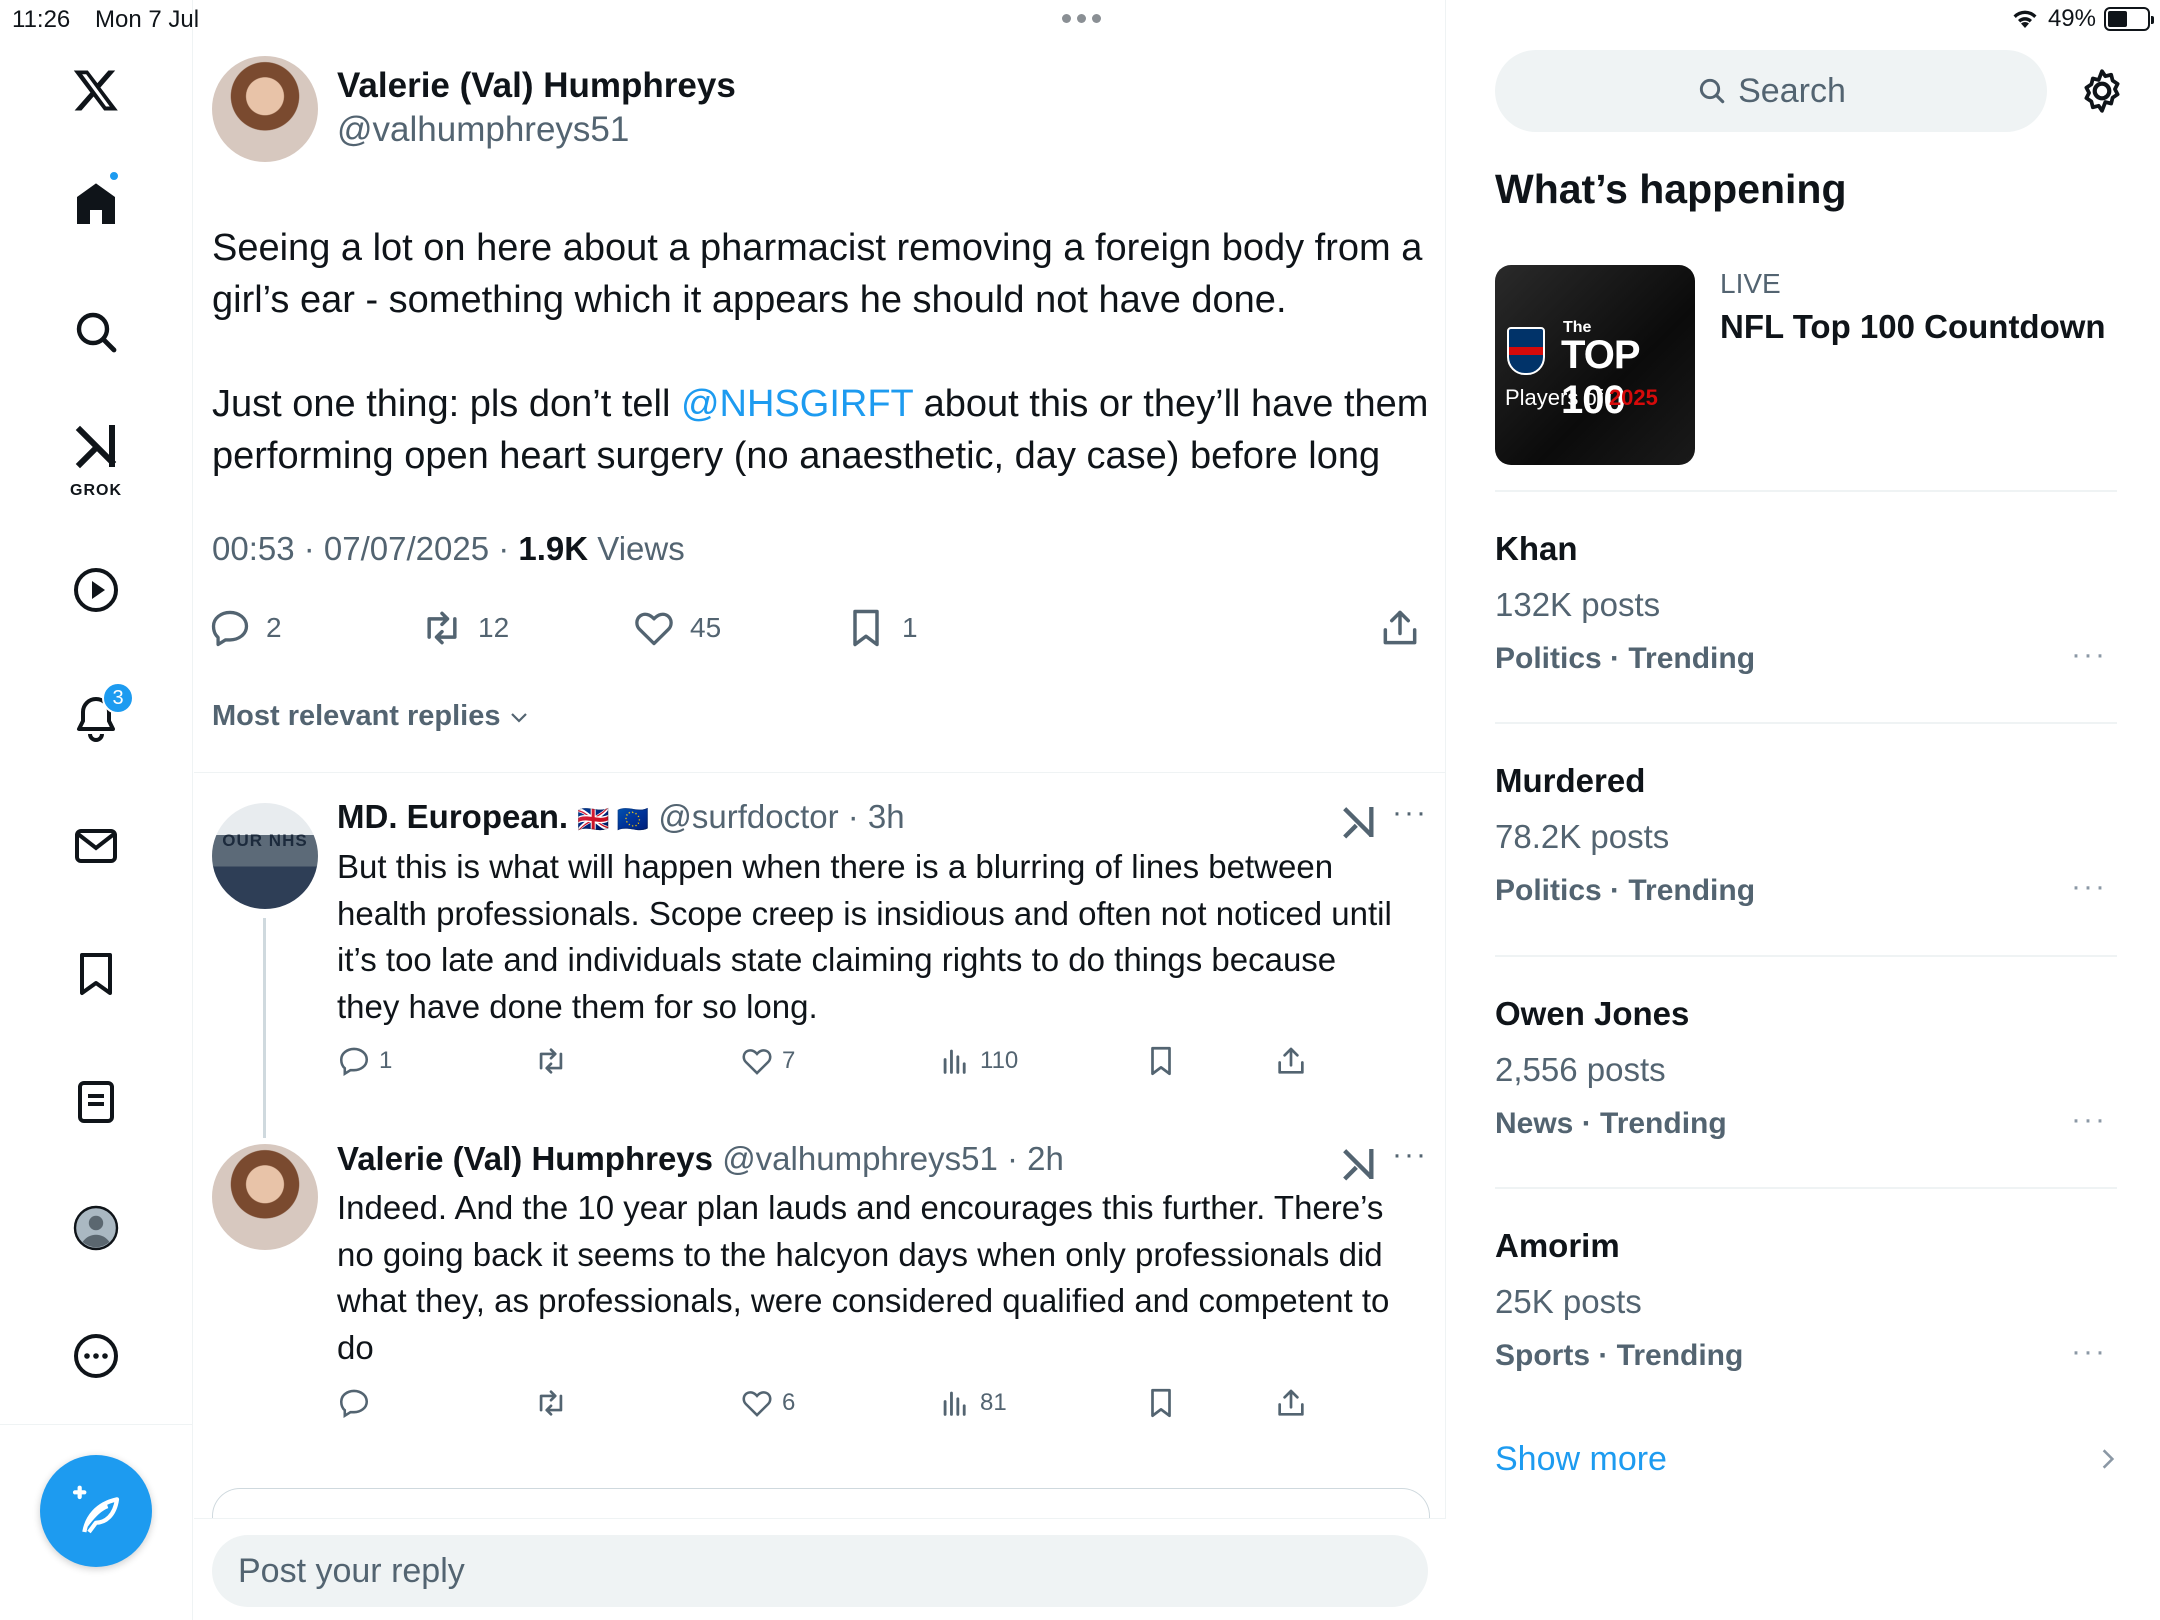  I want to click on grok-icon: GROK, so click(96, 457).